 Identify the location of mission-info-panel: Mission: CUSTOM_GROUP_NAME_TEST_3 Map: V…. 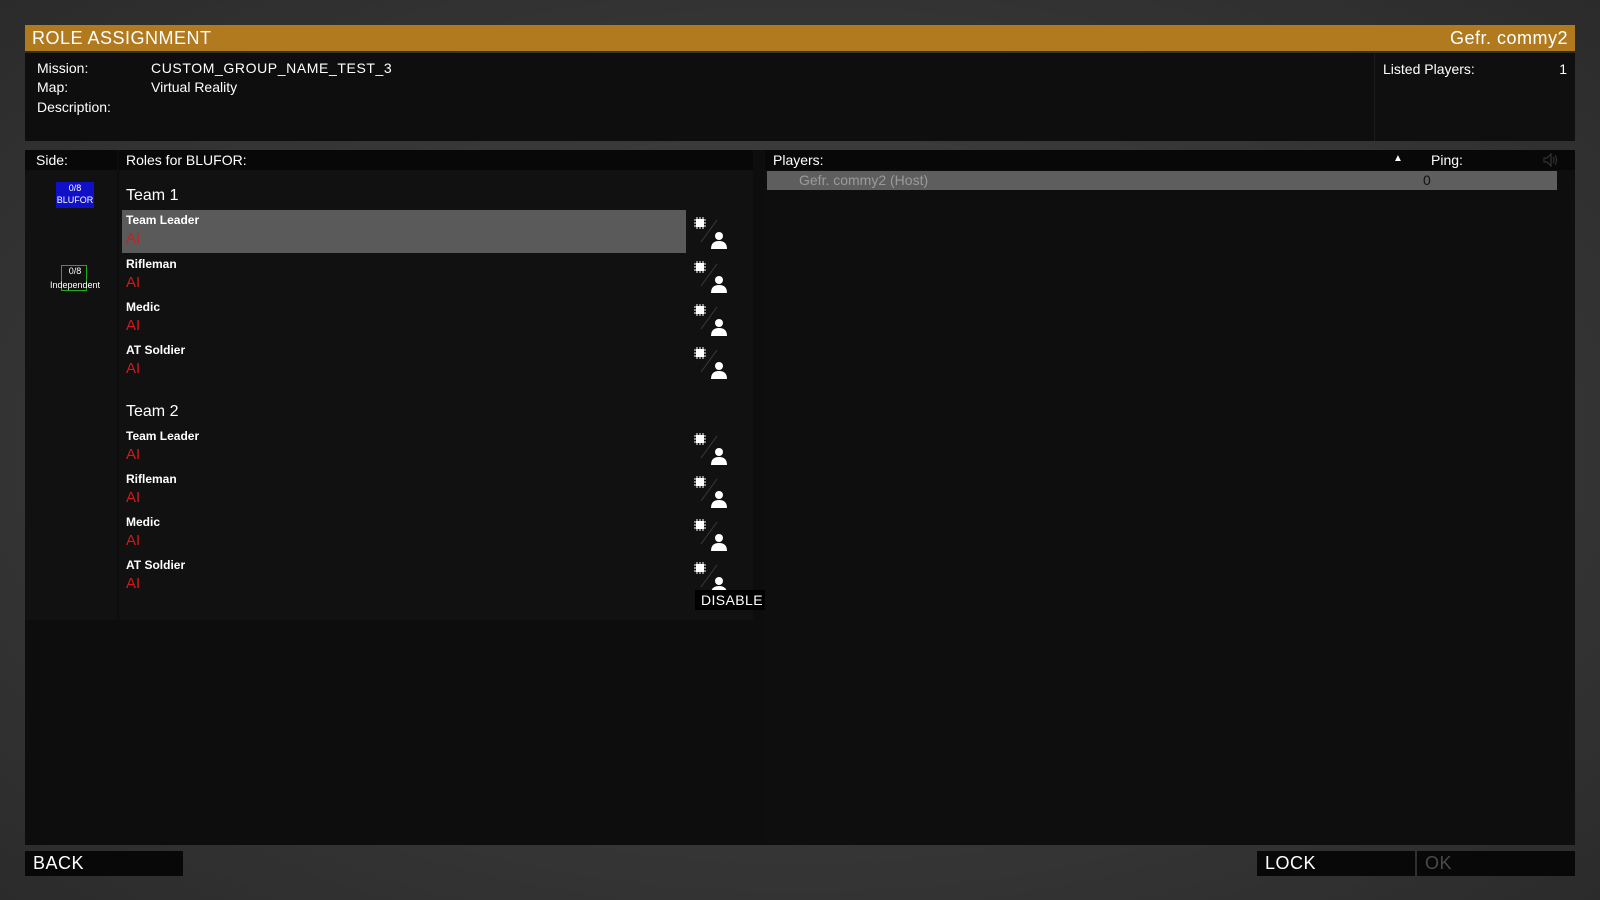
(800, 97).